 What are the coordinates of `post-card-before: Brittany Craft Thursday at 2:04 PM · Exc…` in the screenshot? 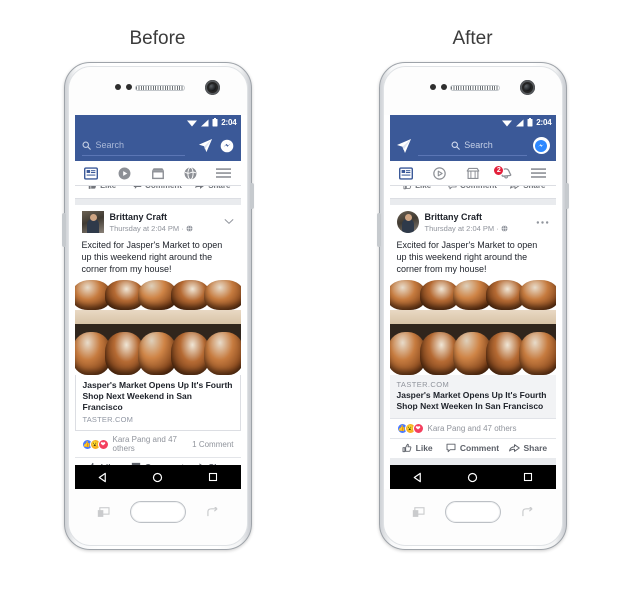 It's located at (157, 335).